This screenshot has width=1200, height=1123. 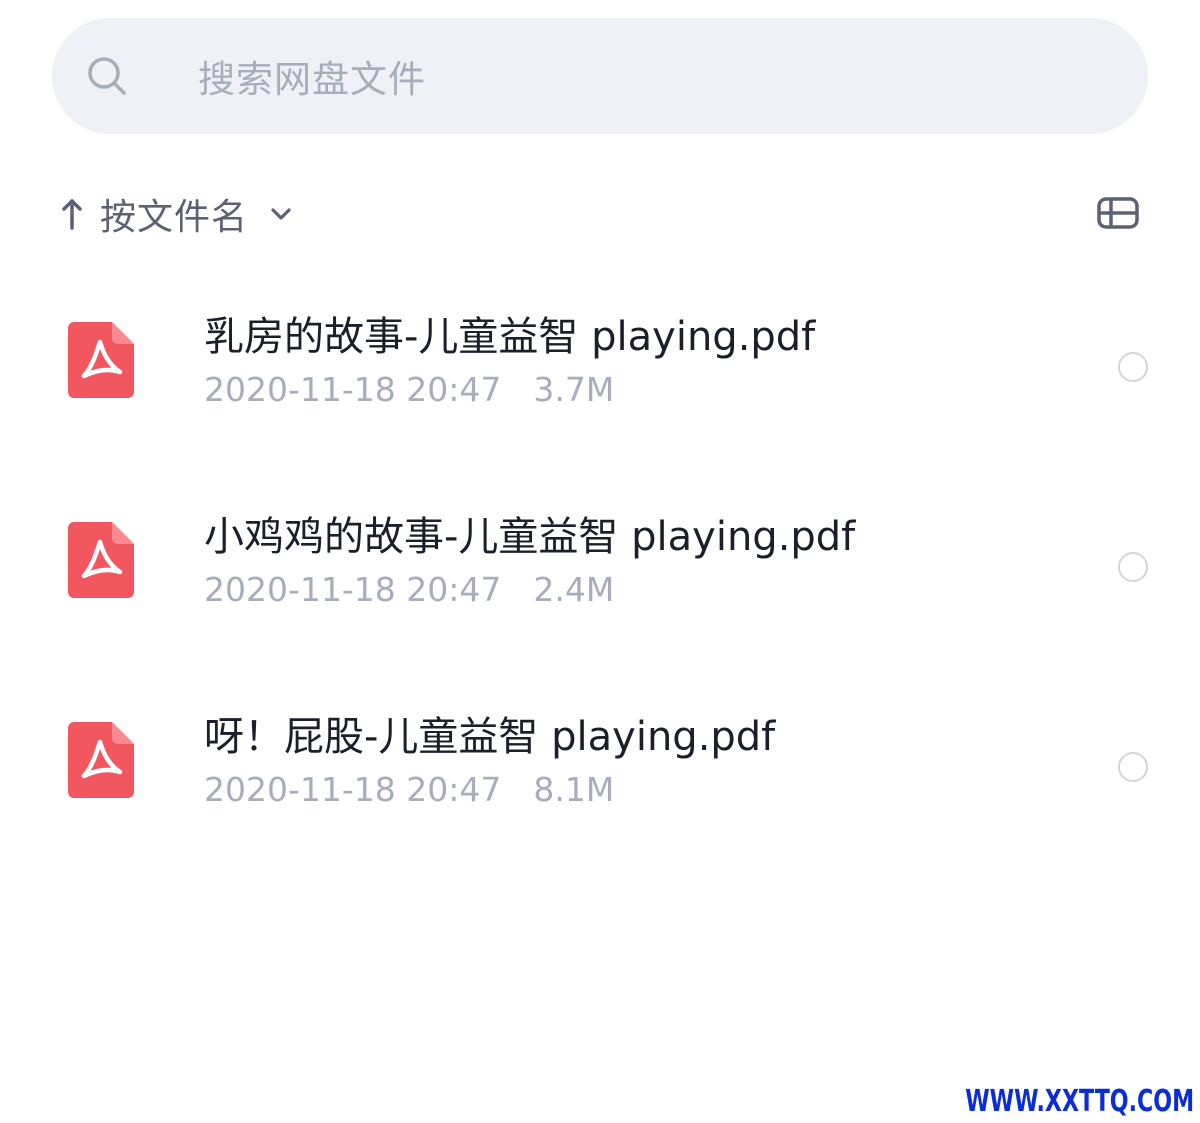 What do you see at coordinates (1079, 1101) in the screenshot?
I see `watermark: WWW.XXTTQ.COM` at bounding box center [1079, 1101].